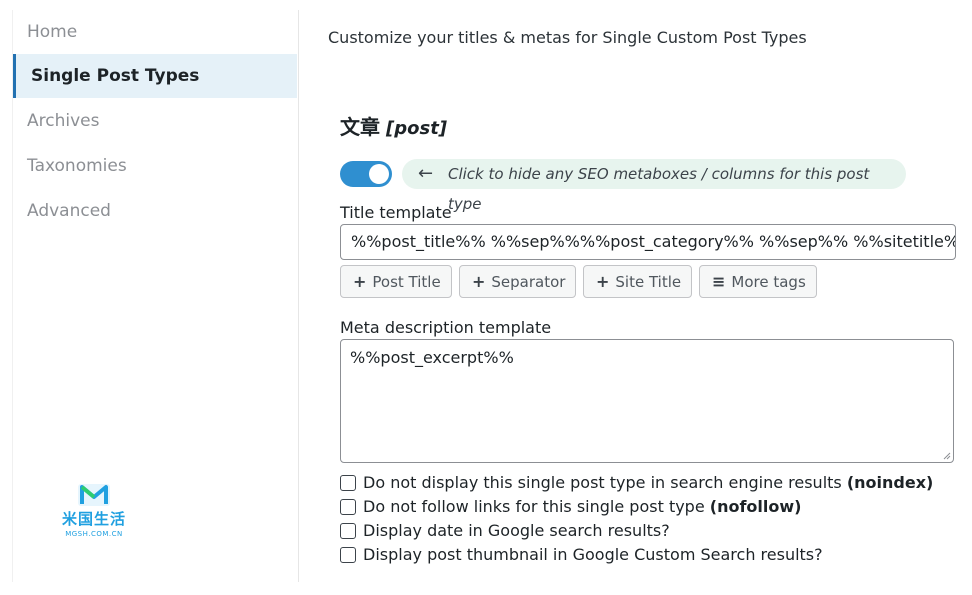 Image resolution: width=972 pixels, height=595 pixels. I want to click on sidebar-item-taxonomies: Taxonomies, so click(155, 166).